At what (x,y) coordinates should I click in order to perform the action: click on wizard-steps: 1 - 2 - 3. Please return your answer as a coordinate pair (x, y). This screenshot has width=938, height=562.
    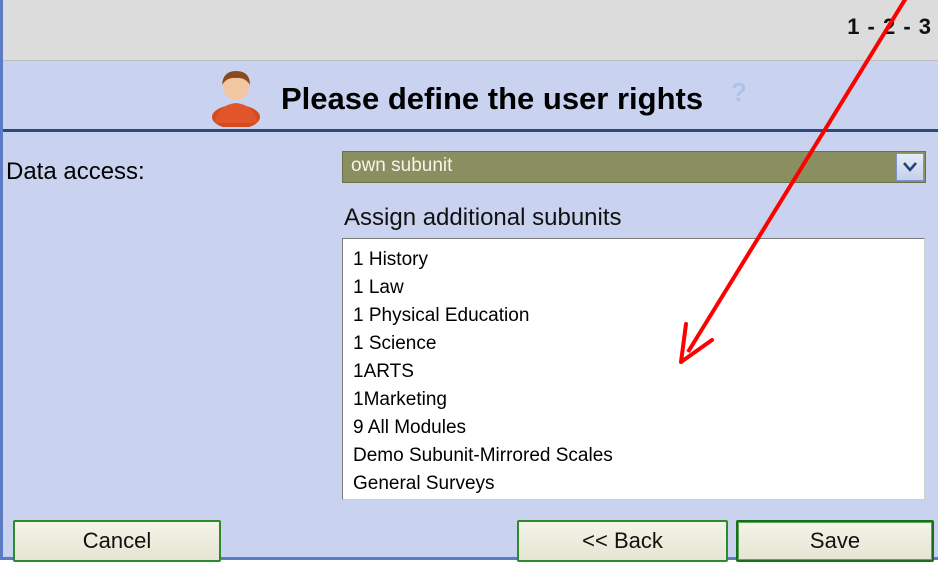
    Looking at the image, I should click on (889, 26).